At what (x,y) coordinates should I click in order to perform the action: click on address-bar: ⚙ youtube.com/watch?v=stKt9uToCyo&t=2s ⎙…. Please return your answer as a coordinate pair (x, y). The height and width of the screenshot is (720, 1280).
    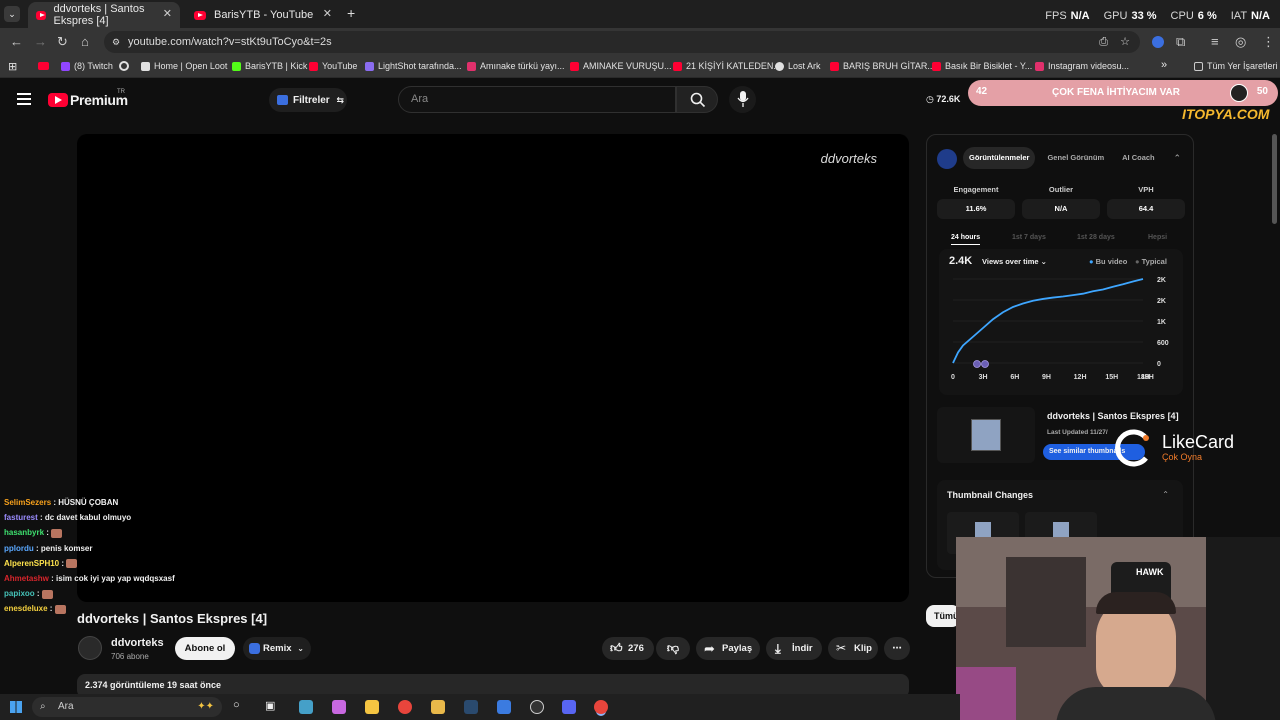
    Looking at the image, I should click on (622, 42).